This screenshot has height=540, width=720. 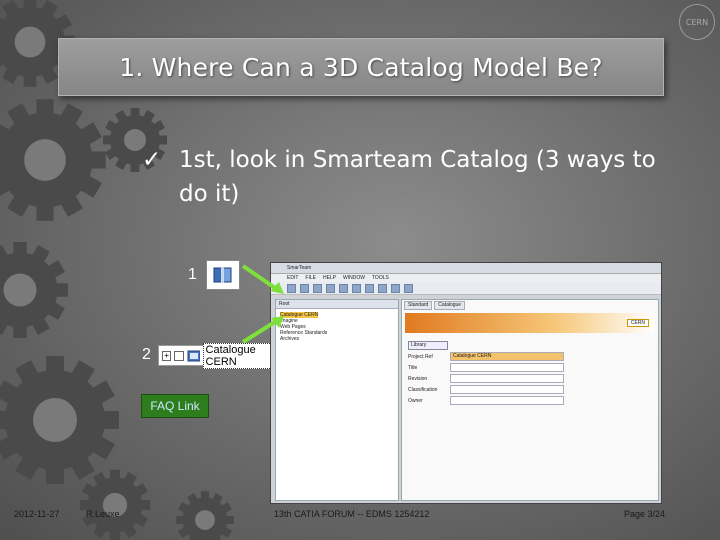 I want to click on footer-center: 13th CATIA FORUM -- EDMS 1254212, so click(x=352, y=514).